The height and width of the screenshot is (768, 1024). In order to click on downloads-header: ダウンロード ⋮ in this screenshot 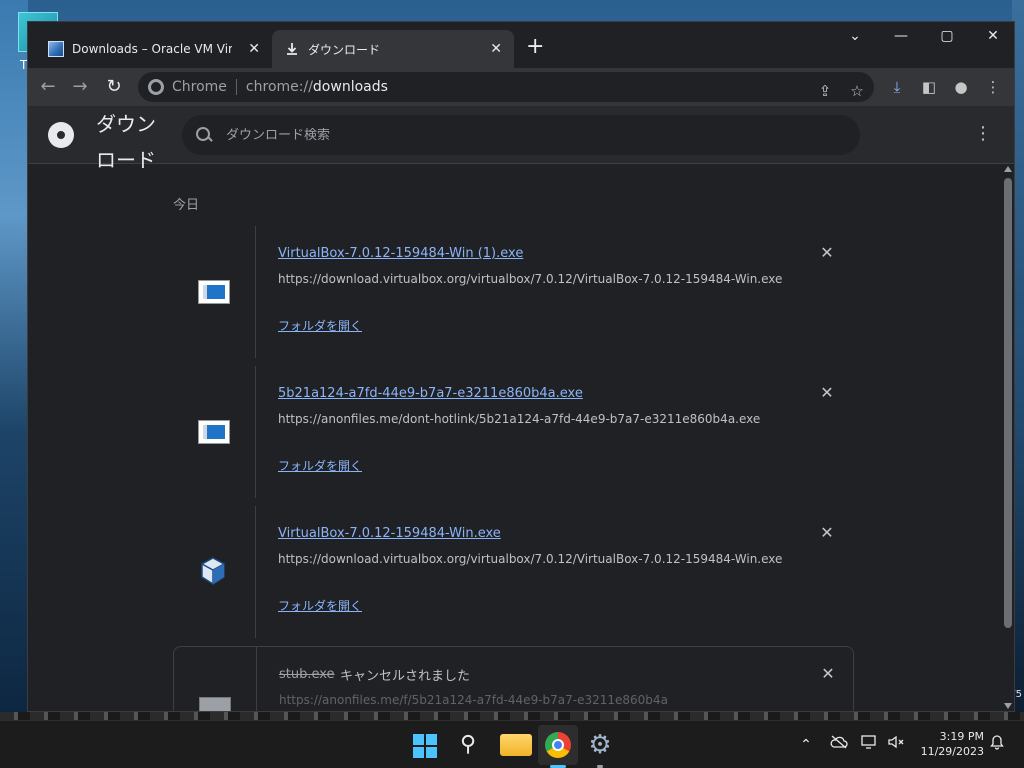, I will do `click(521, 139)`.